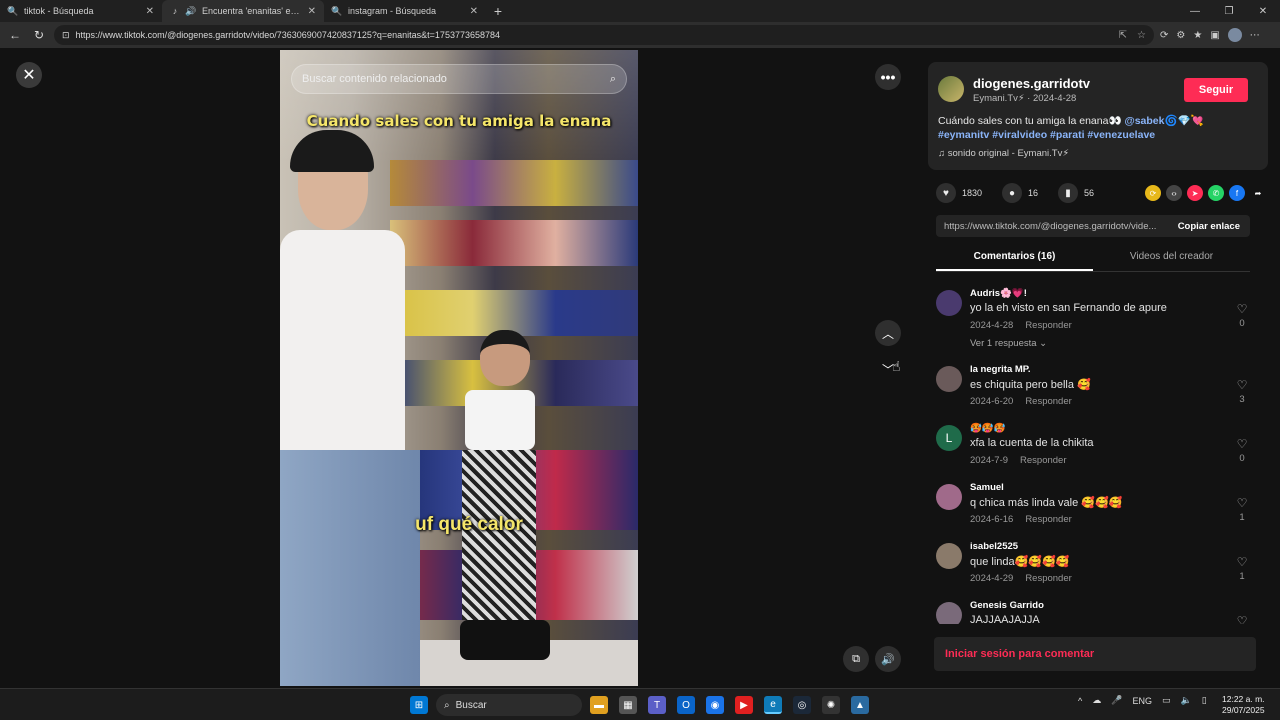  I want to click on previous-video-button: ︿, so click(888, 333).